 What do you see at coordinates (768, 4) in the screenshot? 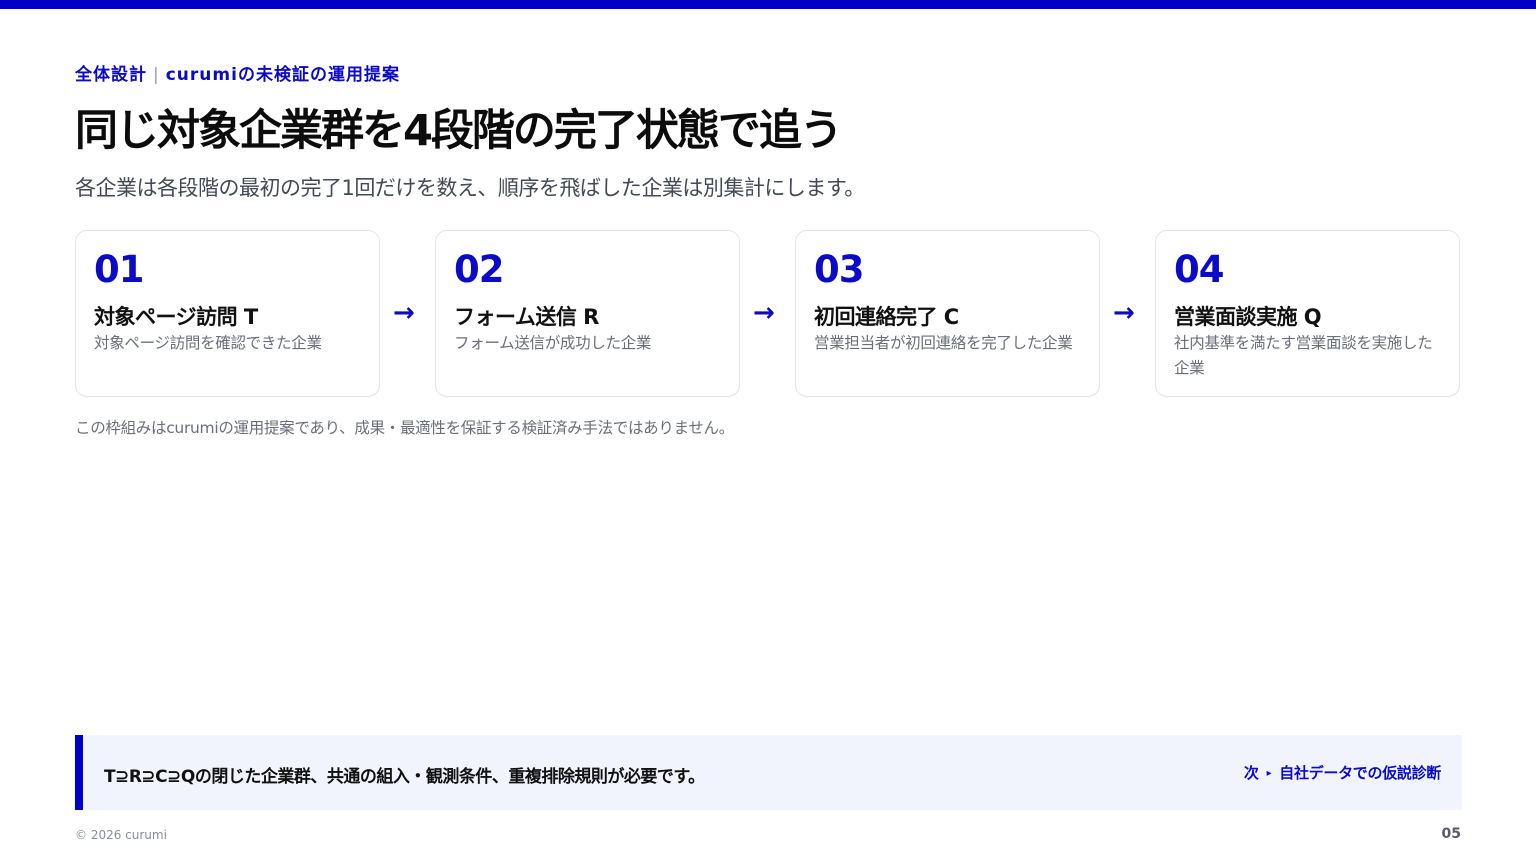
I see `top-accent-bar` at bounding box center [768, 4].